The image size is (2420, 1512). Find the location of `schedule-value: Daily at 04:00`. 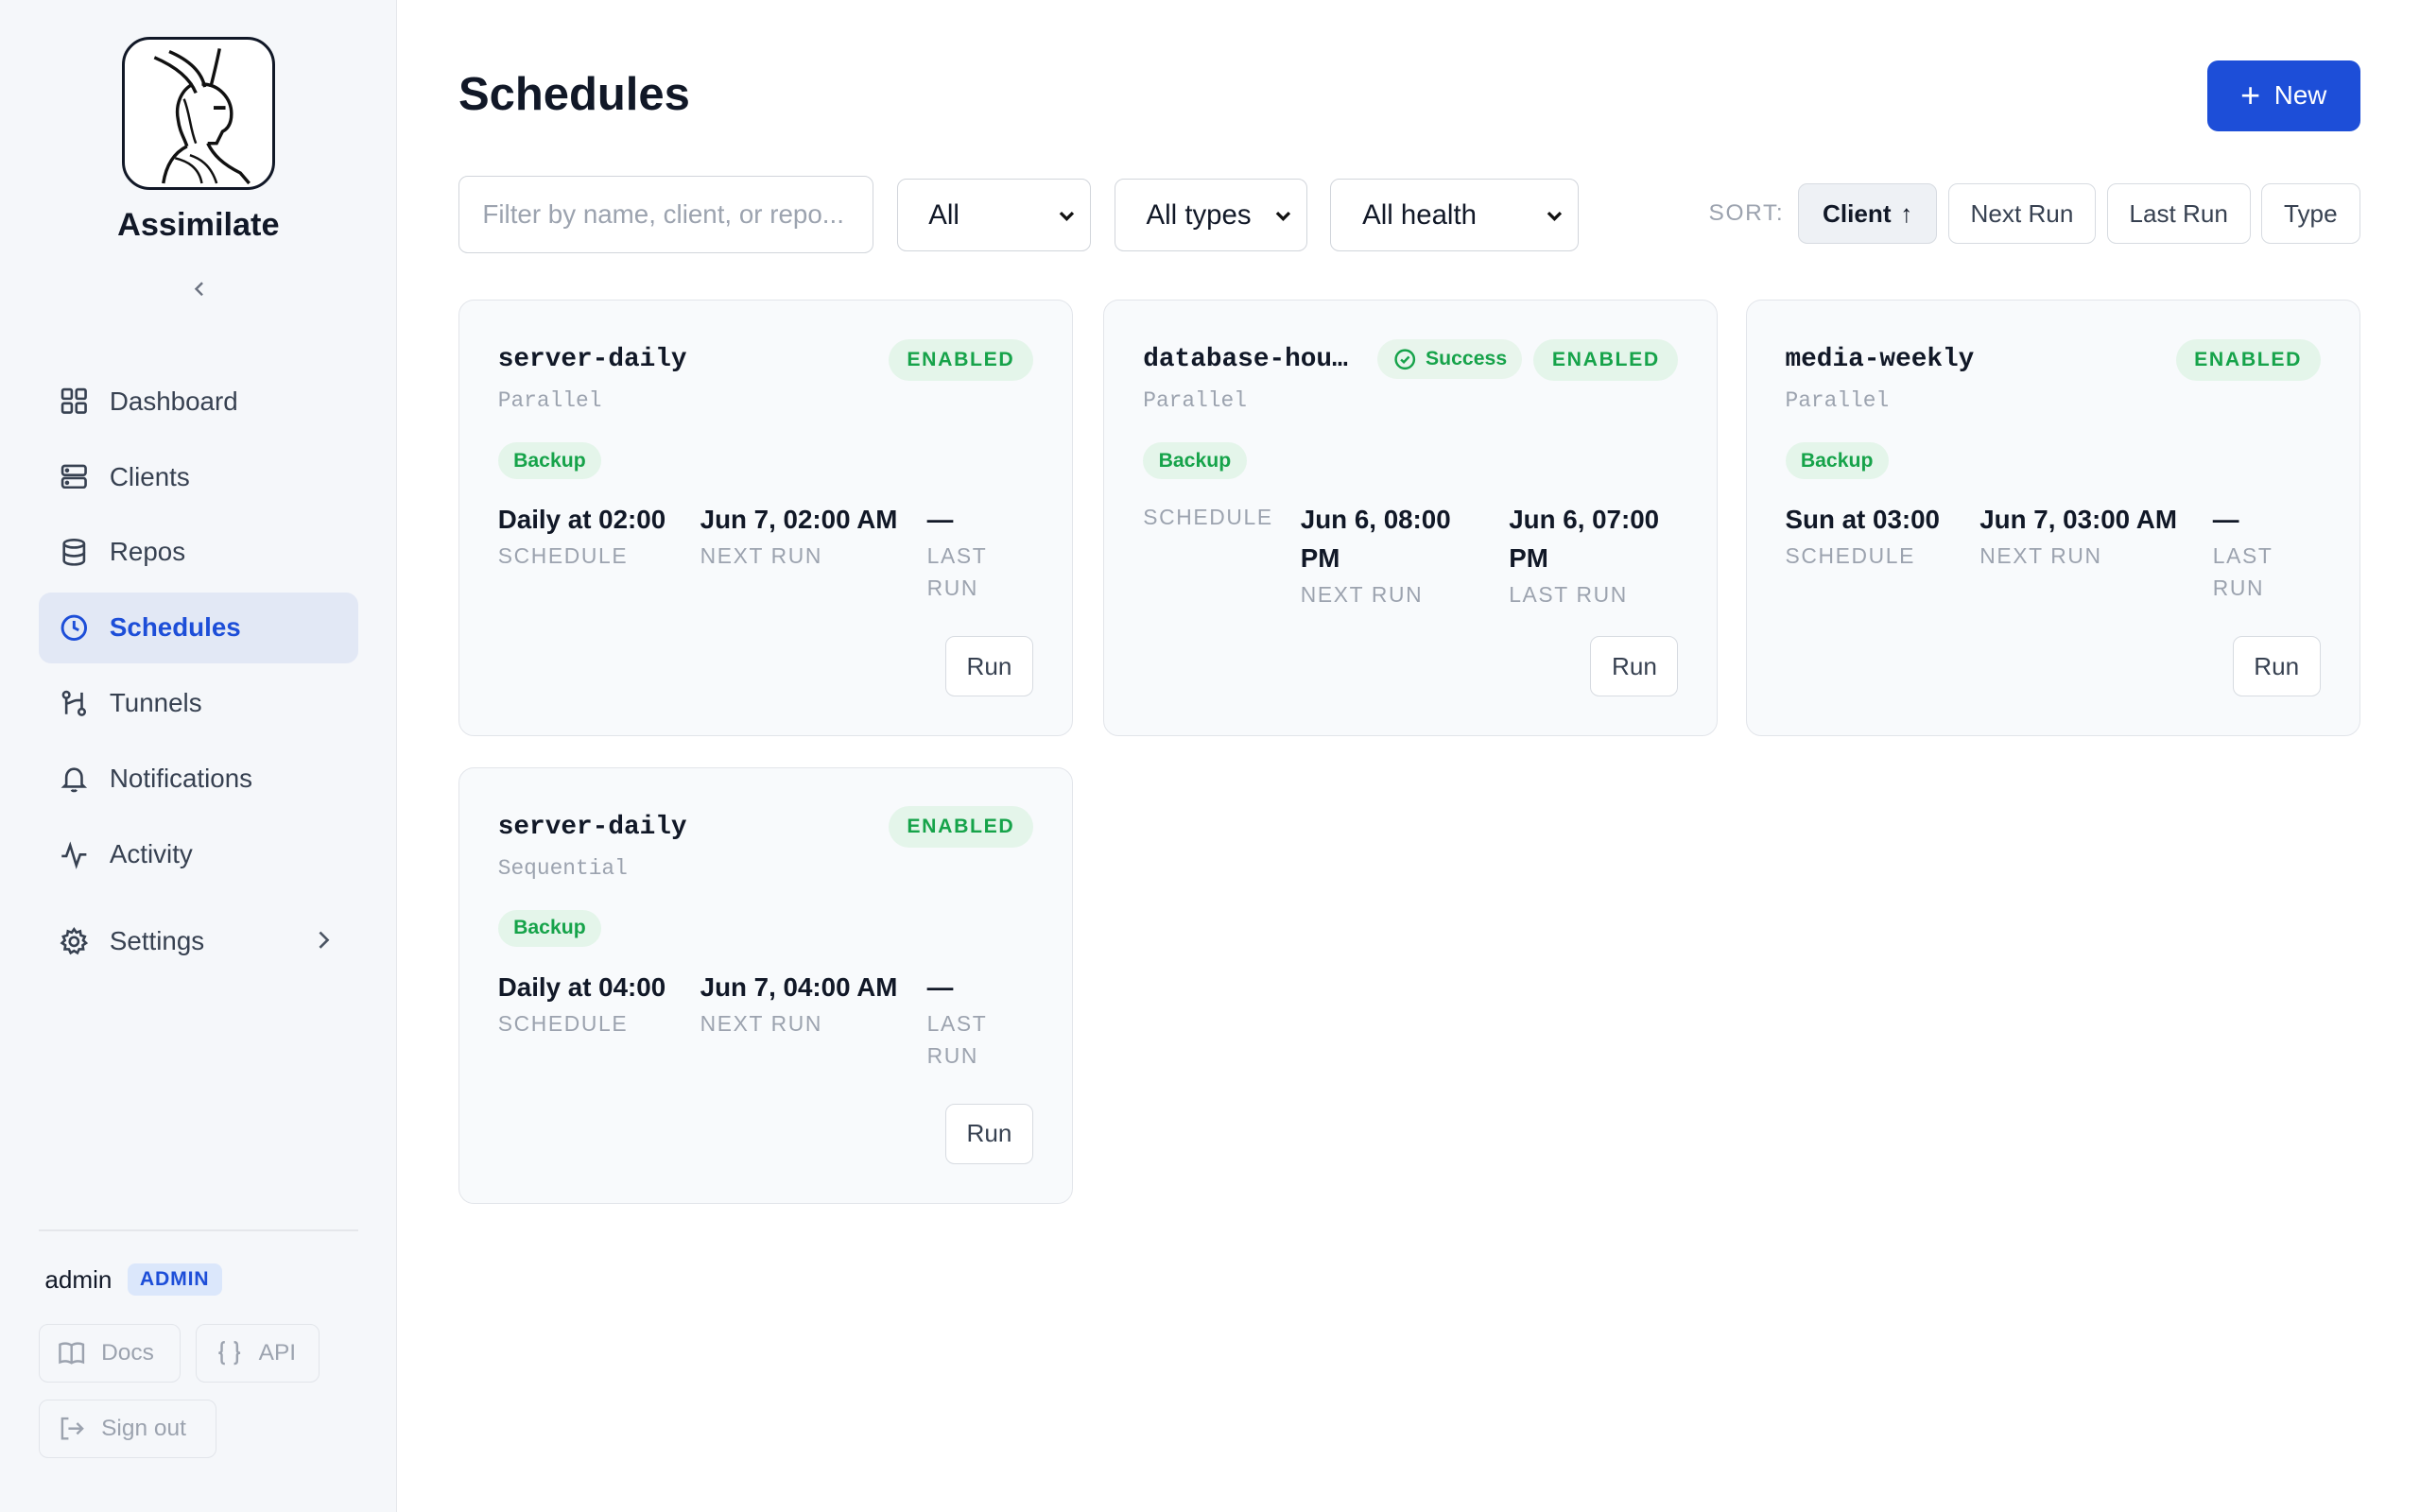

schedule-value: Daily at 04:00 is located at coordinates (582, 986).